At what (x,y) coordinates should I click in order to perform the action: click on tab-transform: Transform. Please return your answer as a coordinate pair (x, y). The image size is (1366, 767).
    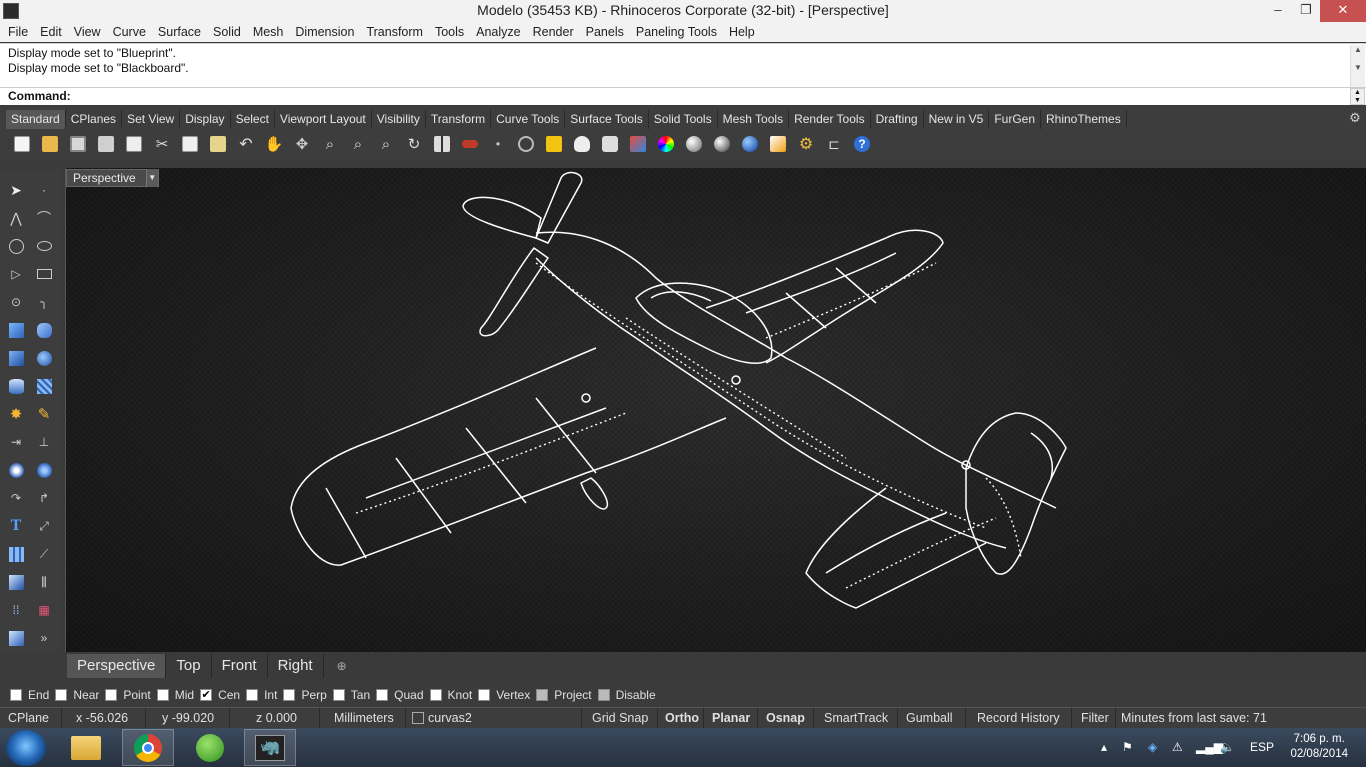
    Looking at the image, I should click on (459, 119).